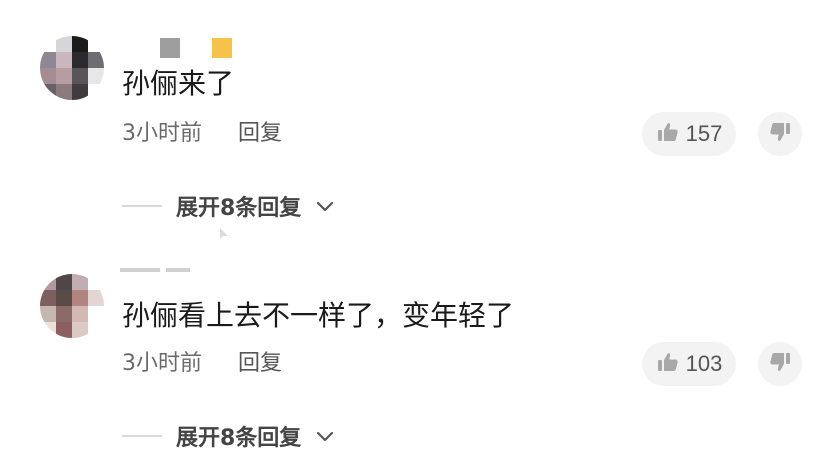 This screenshot has width=828, height=464. I want to click on like-button: 157, so click(689, 134).